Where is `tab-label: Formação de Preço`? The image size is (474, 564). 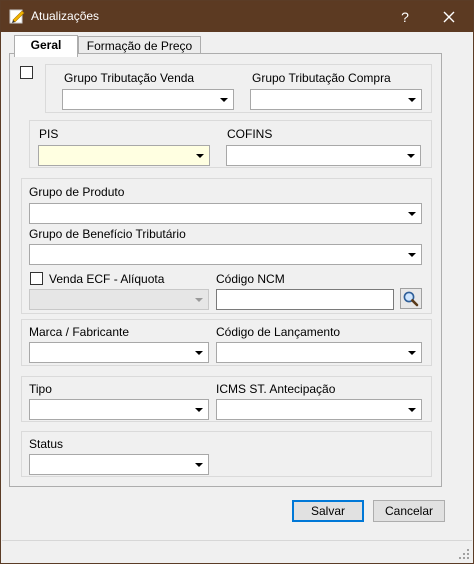 tab-label: Formação de Preço is located at coordinates (139, 46).